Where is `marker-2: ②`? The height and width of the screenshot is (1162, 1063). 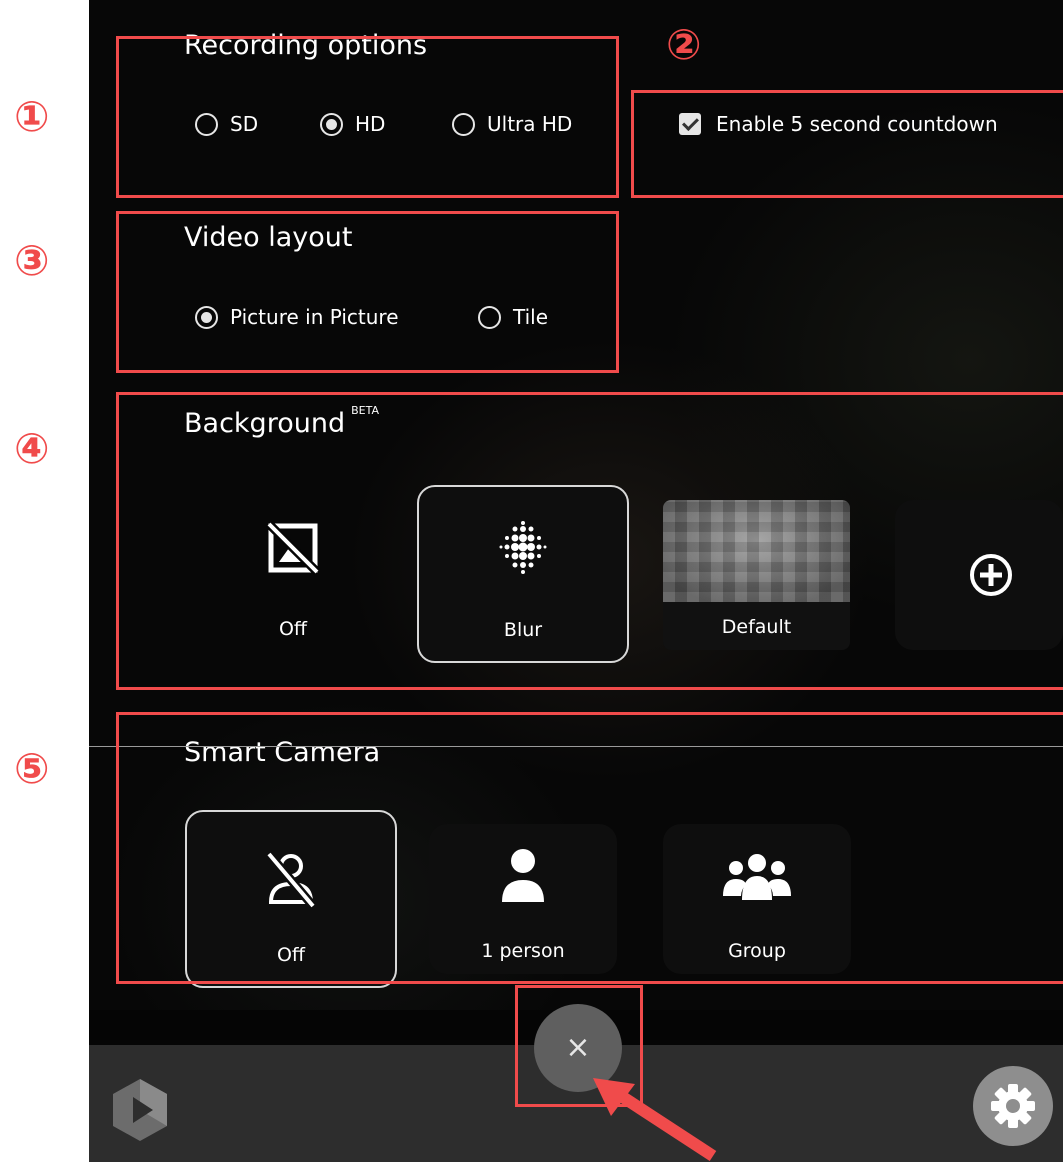 marker-2: ② is located at coordinates (684, 44).